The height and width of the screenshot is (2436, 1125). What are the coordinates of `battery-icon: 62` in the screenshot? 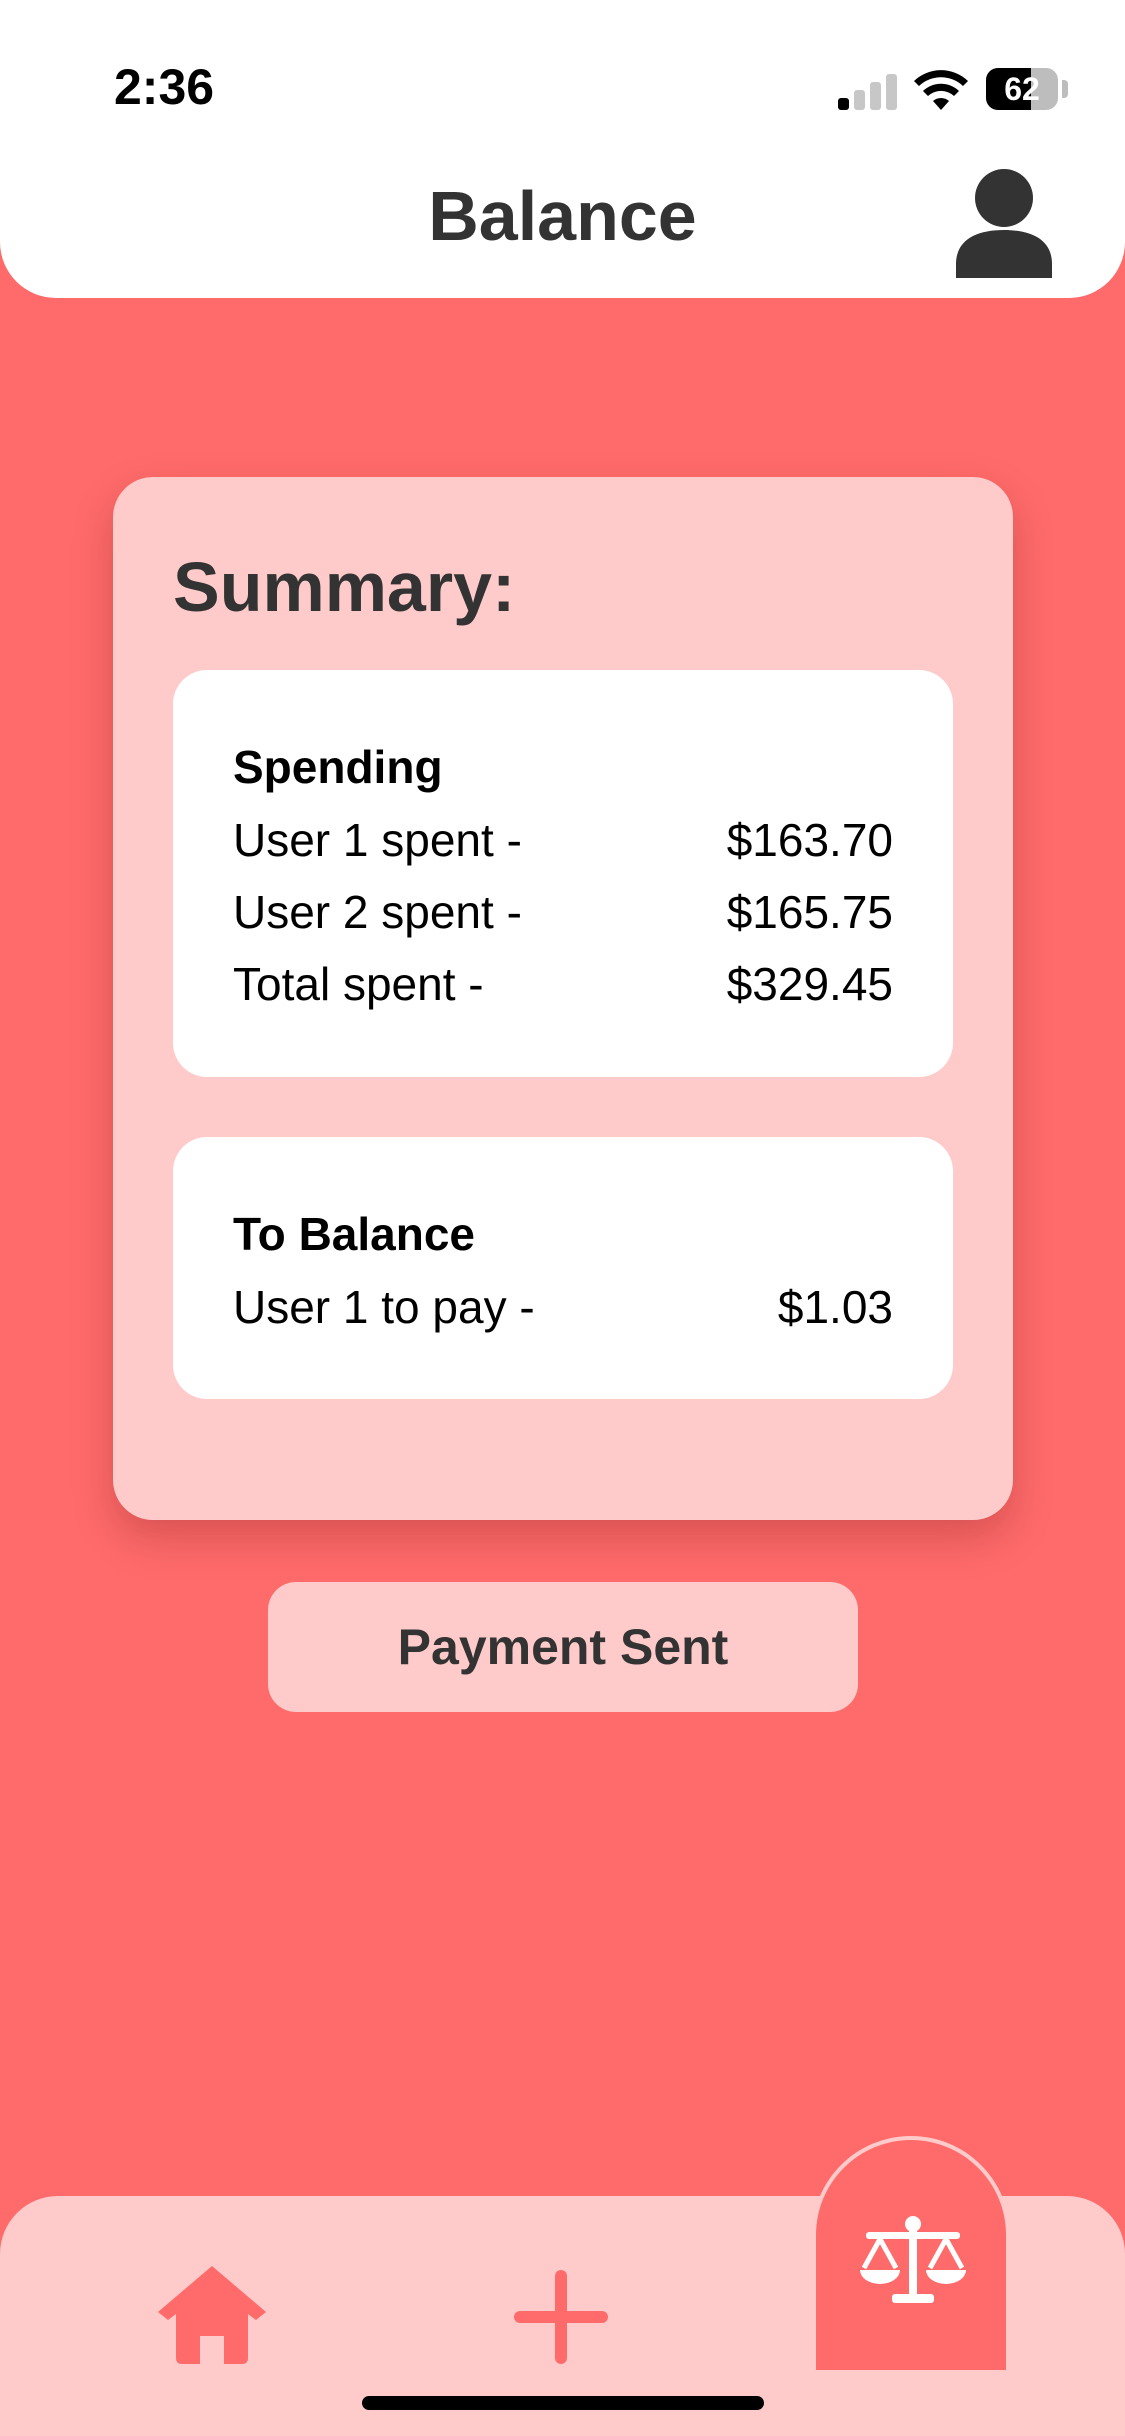 It's located at (1022, 89).